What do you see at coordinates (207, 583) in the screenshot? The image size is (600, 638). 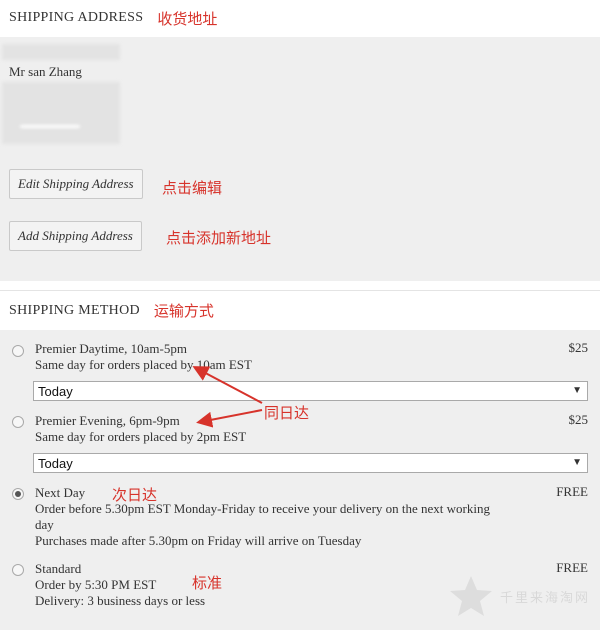 I see `standard-annotation: 标准` at bounding box center [207, 583].